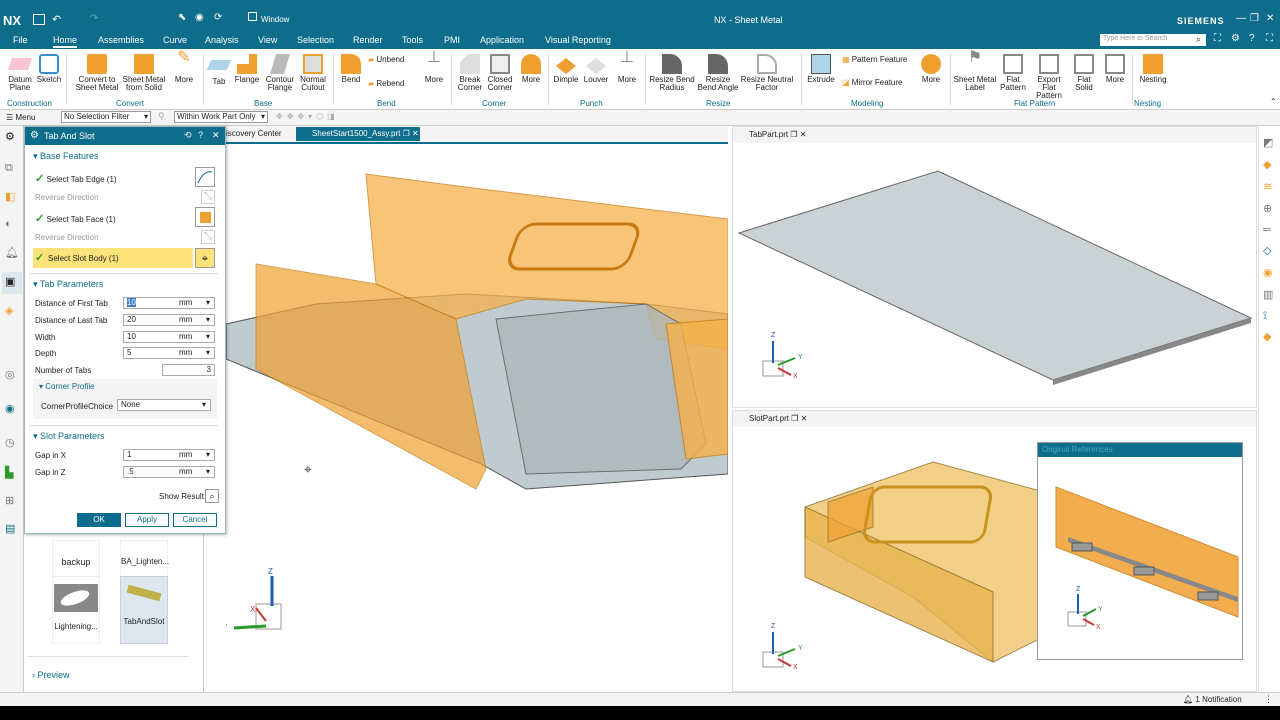 Image resolution: width=1280 pixels, height=720 pixels. Describe the element at coordinates (931, 69) in the screenshot. I see `more-modeling-button: More` at that location.